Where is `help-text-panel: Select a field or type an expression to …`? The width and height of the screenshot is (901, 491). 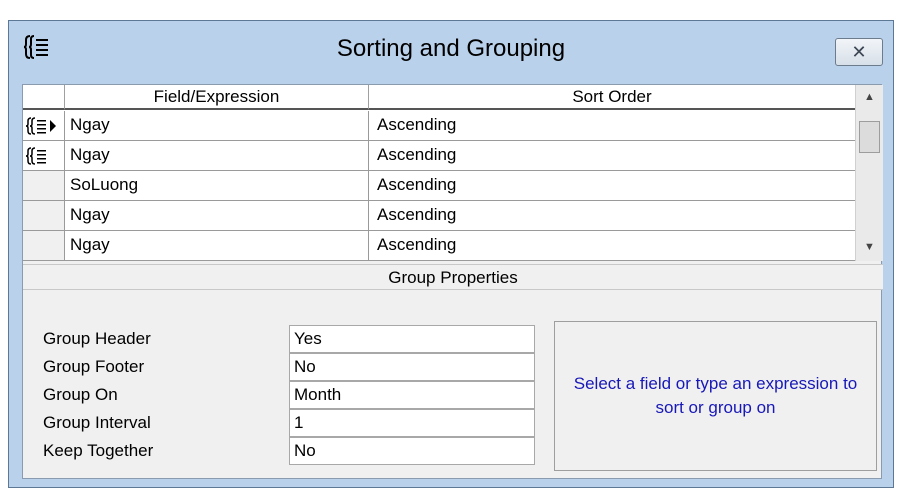 help-text-panel: Select a field or type an expression to … is located at coordinates (715, 396).